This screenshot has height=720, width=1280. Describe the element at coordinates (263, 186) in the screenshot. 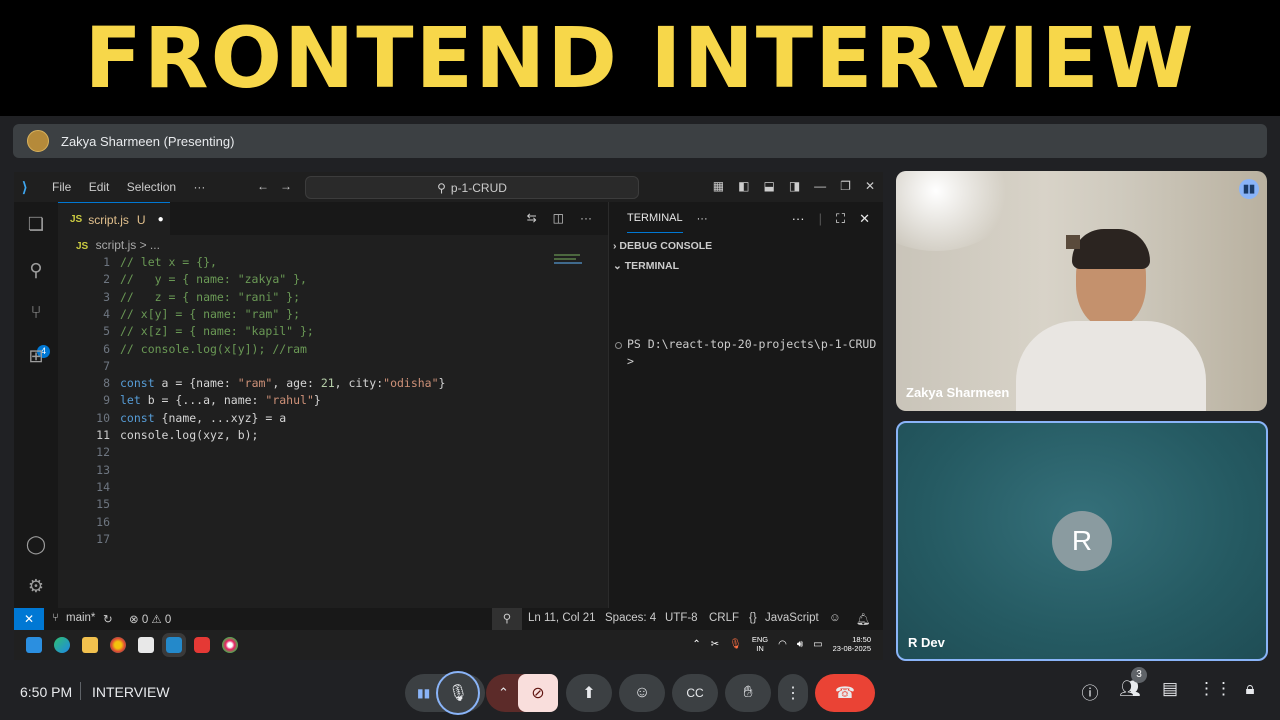

I see `nav-back-icon: ←` at that location.